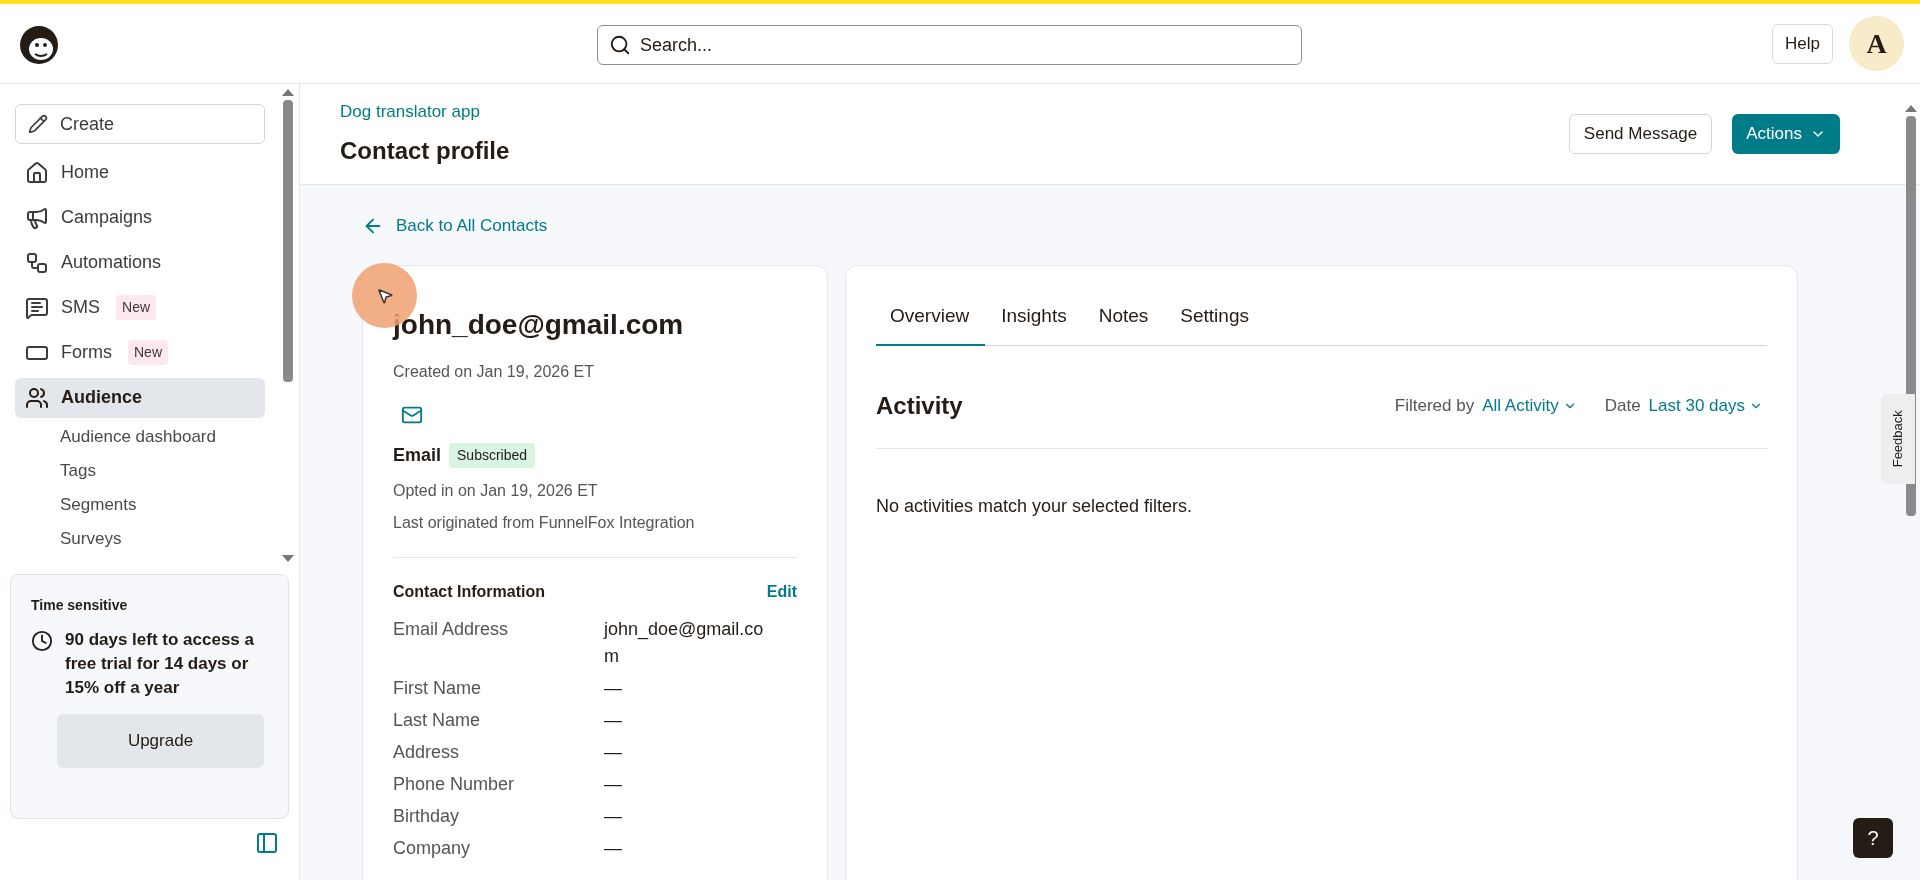 The image size is (1920, 880). Describe the element at coordinates (432, 848) in the screenshot. I see `field-label: Company` at that location.